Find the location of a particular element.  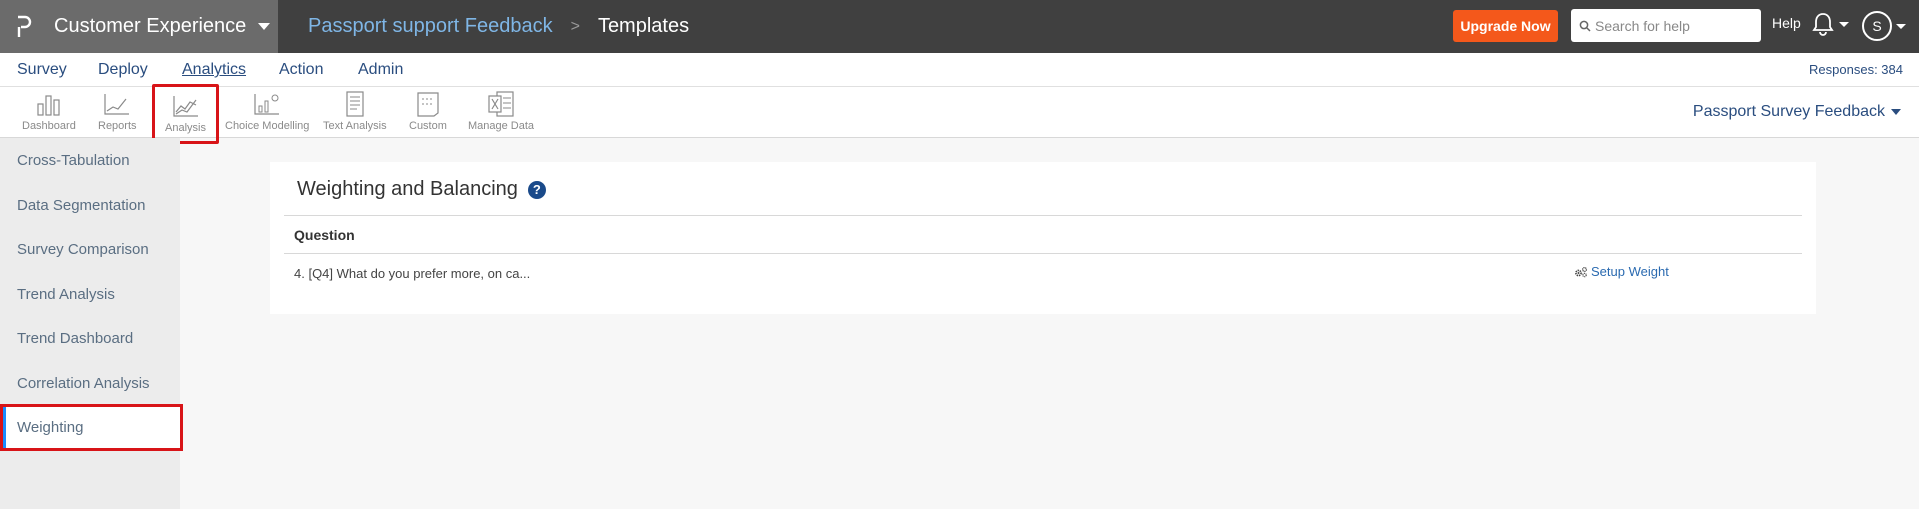

tool-label: Analysis is located at coordinates (185, 128).